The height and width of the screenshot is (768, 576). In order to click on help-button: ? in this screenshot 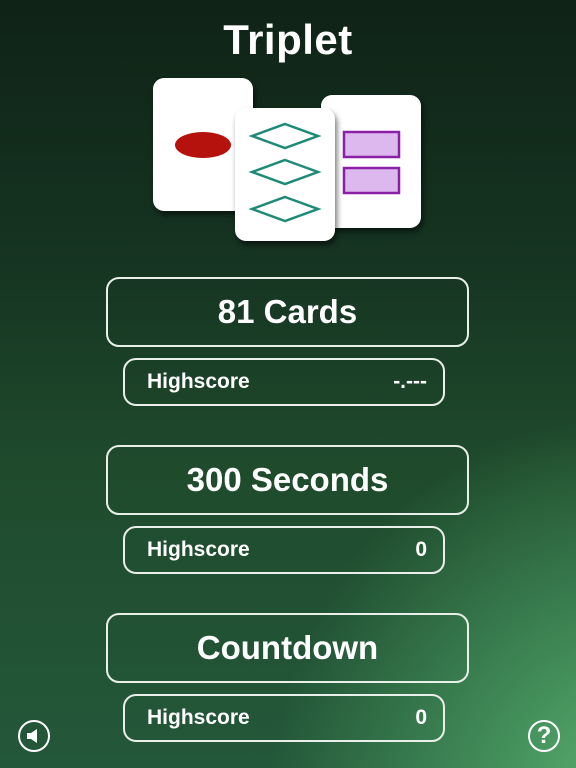, I will do `click(544, 736)`.